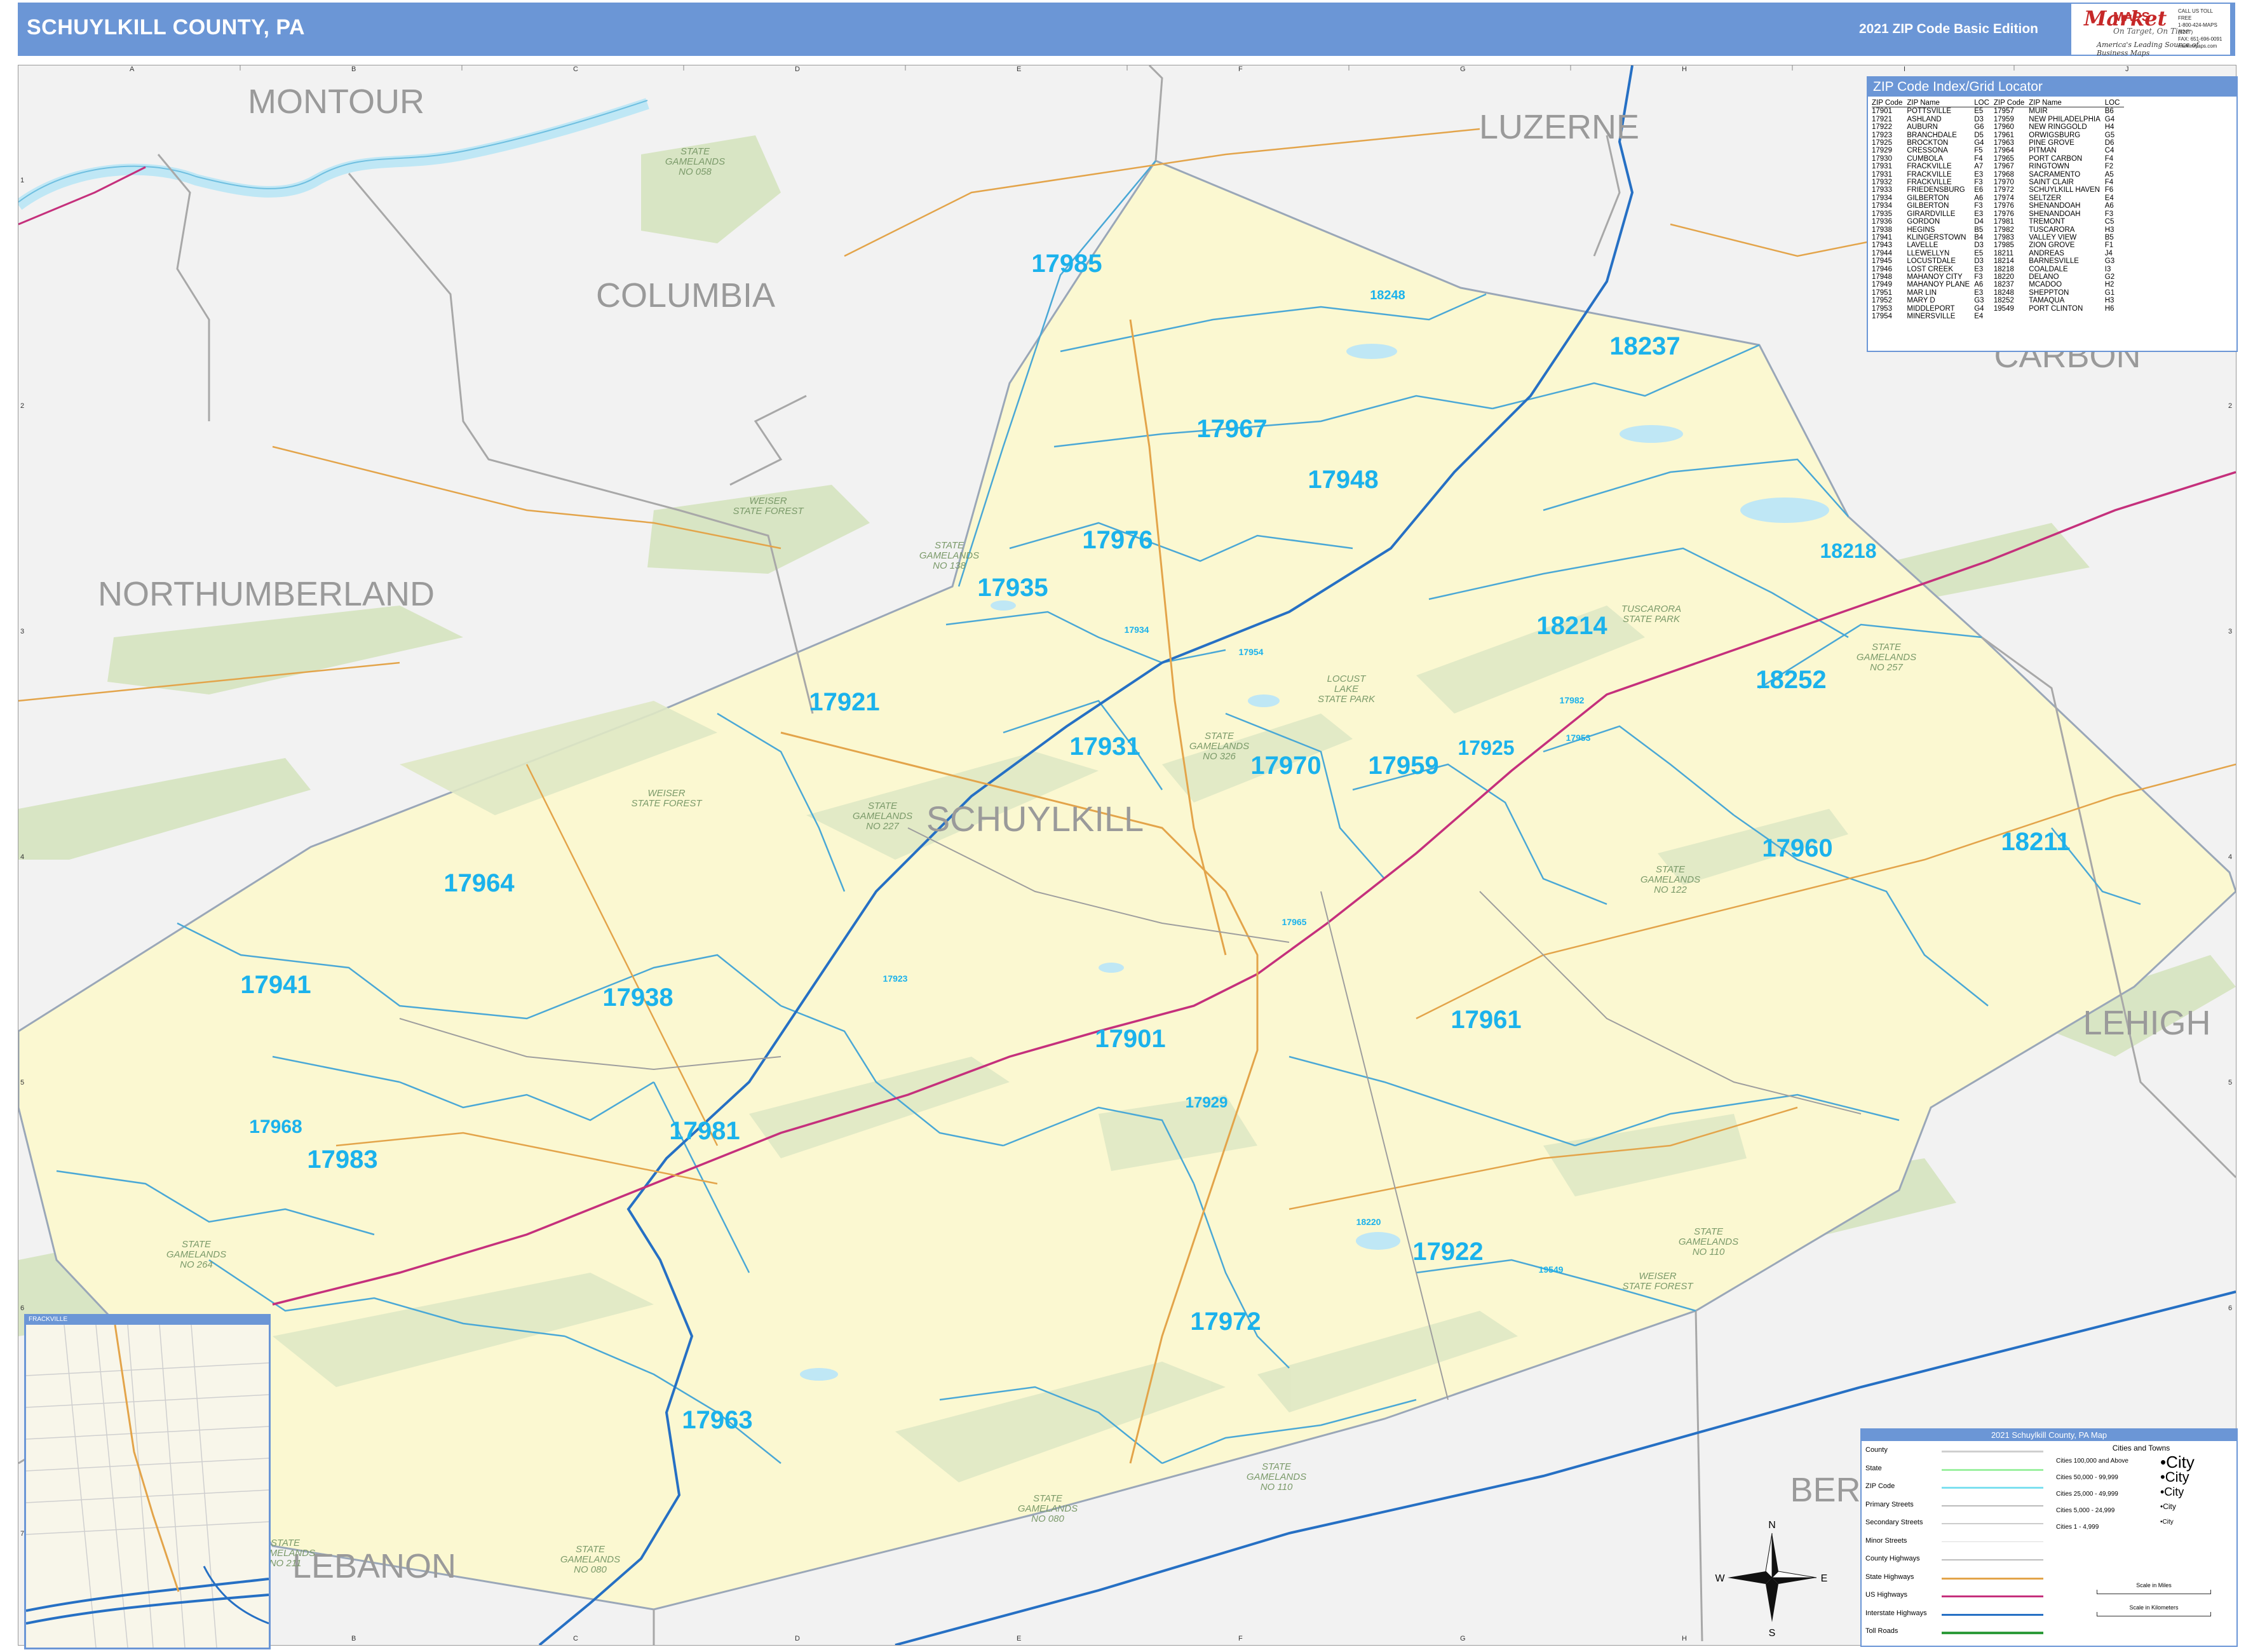 This screenshot has width=2246, height=1652. I want to click on legend-line-item: State Highways, so click(1960, 1583).